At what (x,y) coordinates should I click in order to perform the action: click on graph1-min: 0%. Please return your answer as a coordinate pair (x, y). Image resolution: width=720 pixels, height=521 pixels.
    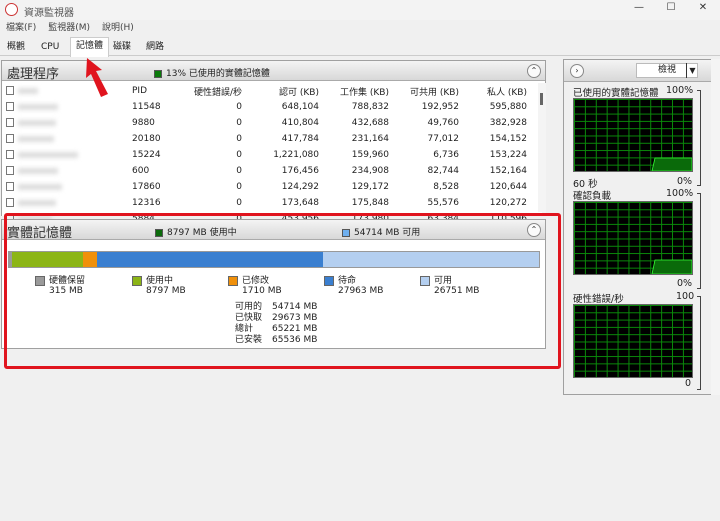
    Looking at the image, I should click on (685, 181).